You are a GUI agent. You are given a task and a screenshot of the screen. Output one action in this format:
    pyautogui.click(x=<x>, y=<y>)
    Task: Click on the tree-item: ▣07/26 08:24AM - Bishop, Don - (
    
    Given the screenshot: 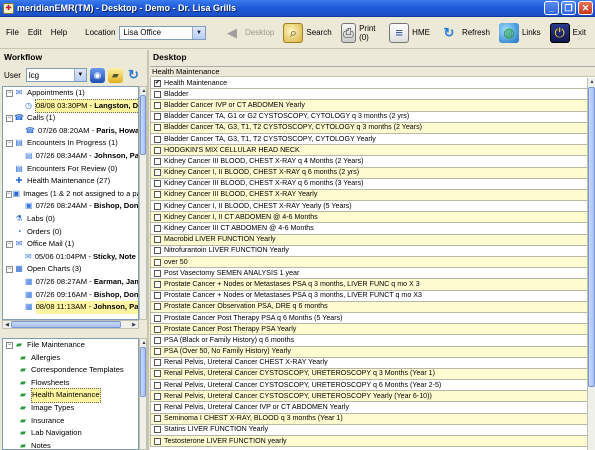 What is the action you would take?
    pyautogui.click(x=70, y=206)
    